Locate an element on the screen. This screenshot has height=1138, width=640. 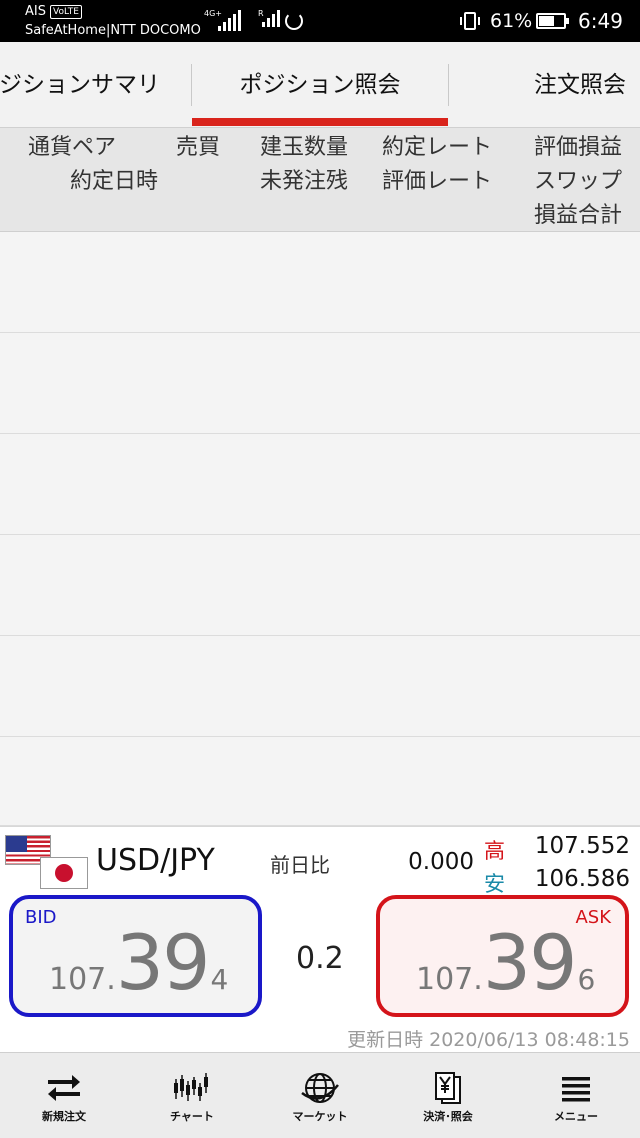
tab-divider is located at coordinates (448, 85).